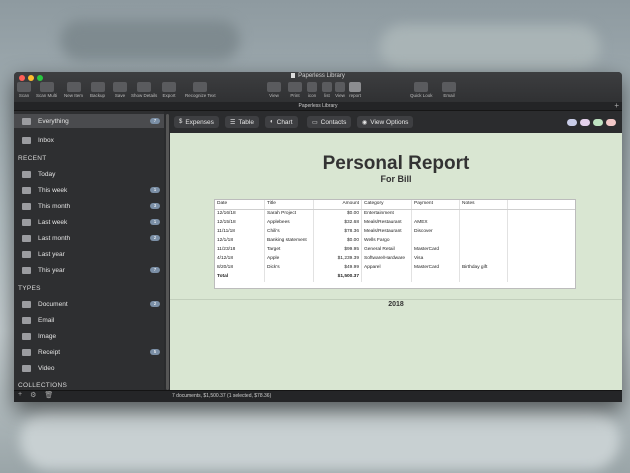 Image resolution: width=630 pixels, height=473 pixels. I want to click on trash-icon: 🗑, so click(48, 395).